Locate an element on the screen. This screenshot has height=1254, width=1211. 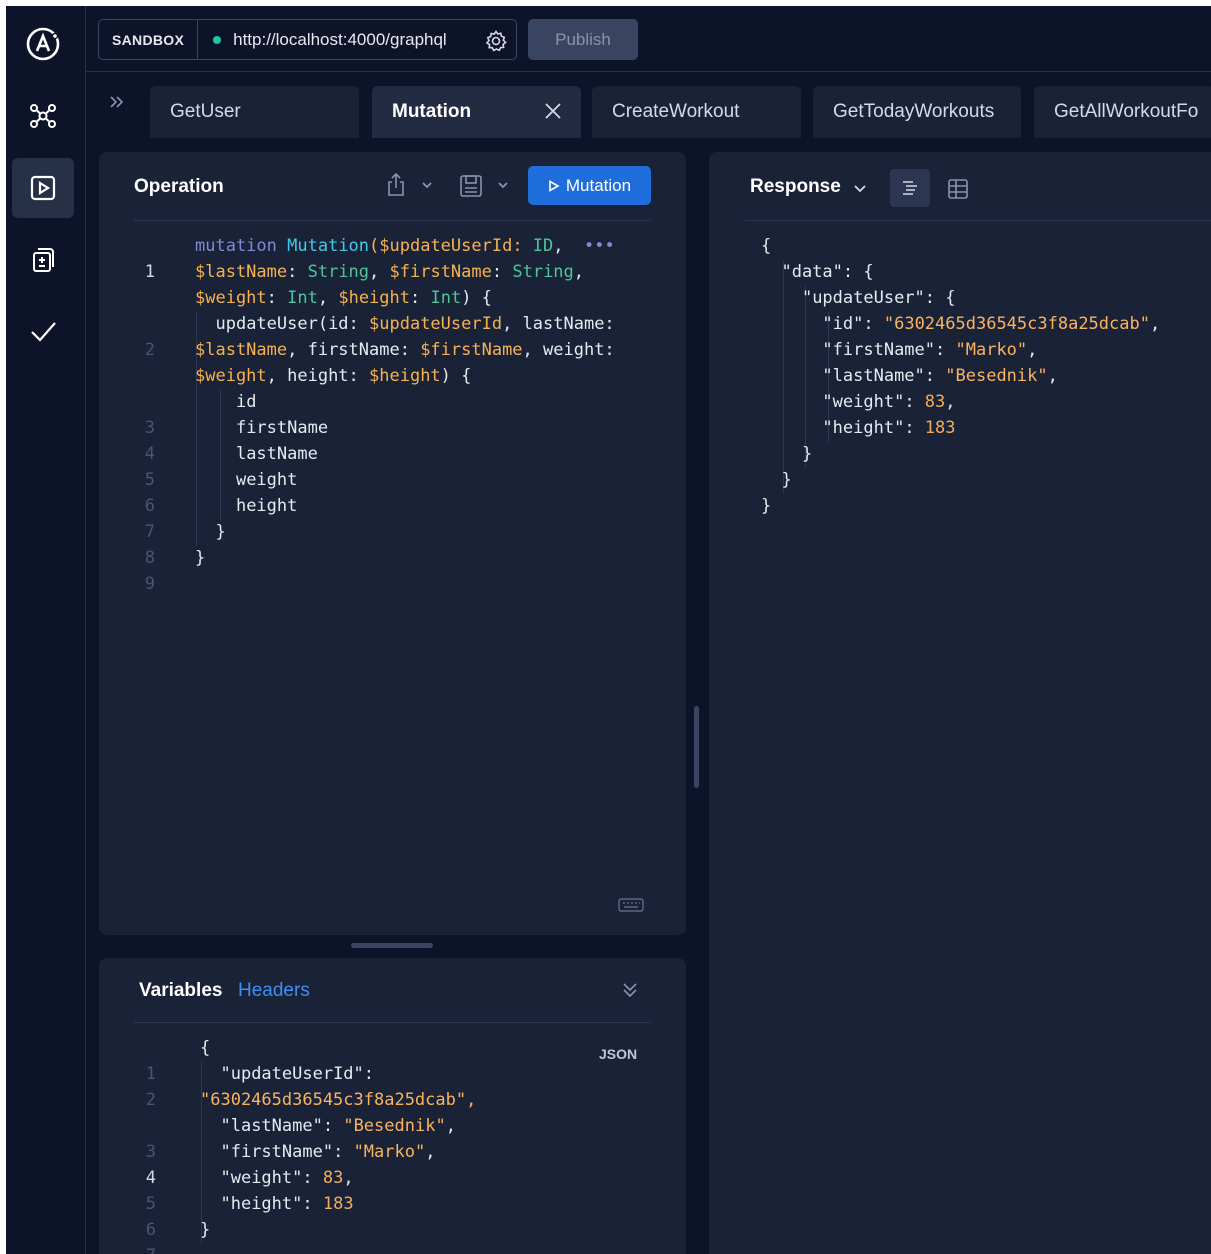
code-token: ID is located at coordinates (543, 246).